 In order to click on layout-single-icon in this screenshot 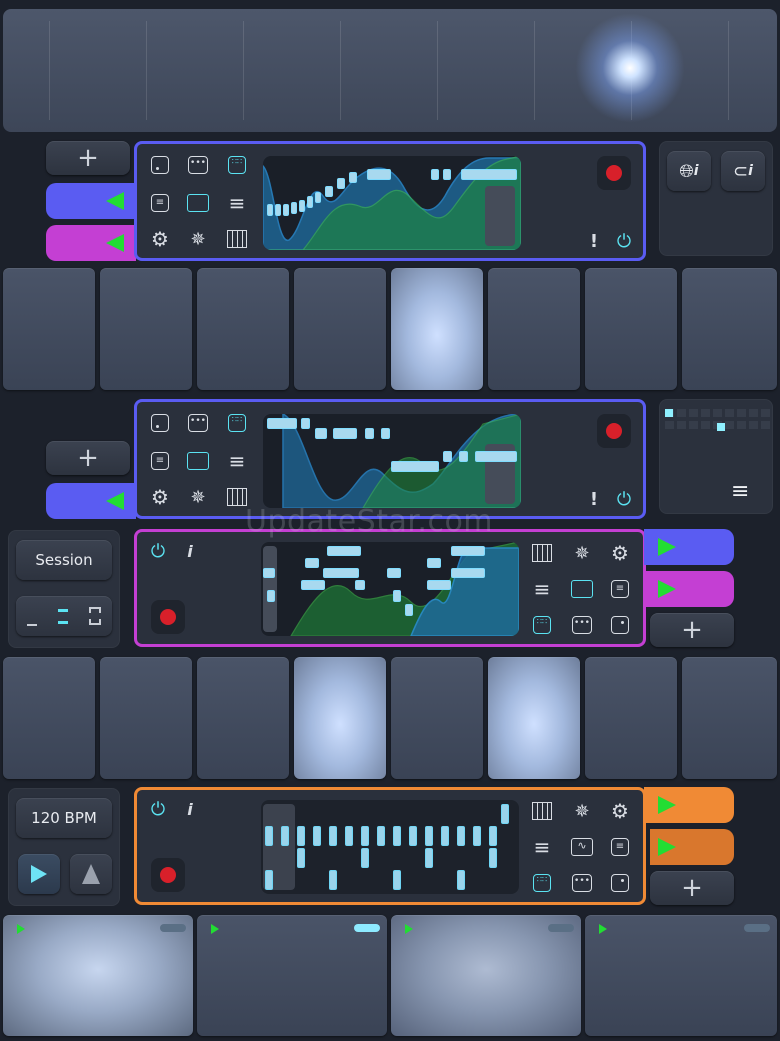, I will do `click(31, 625)`.